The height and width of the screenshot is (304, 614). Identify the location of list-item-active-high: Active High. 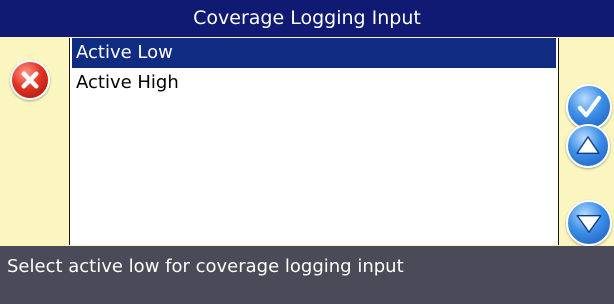
(314, 83).